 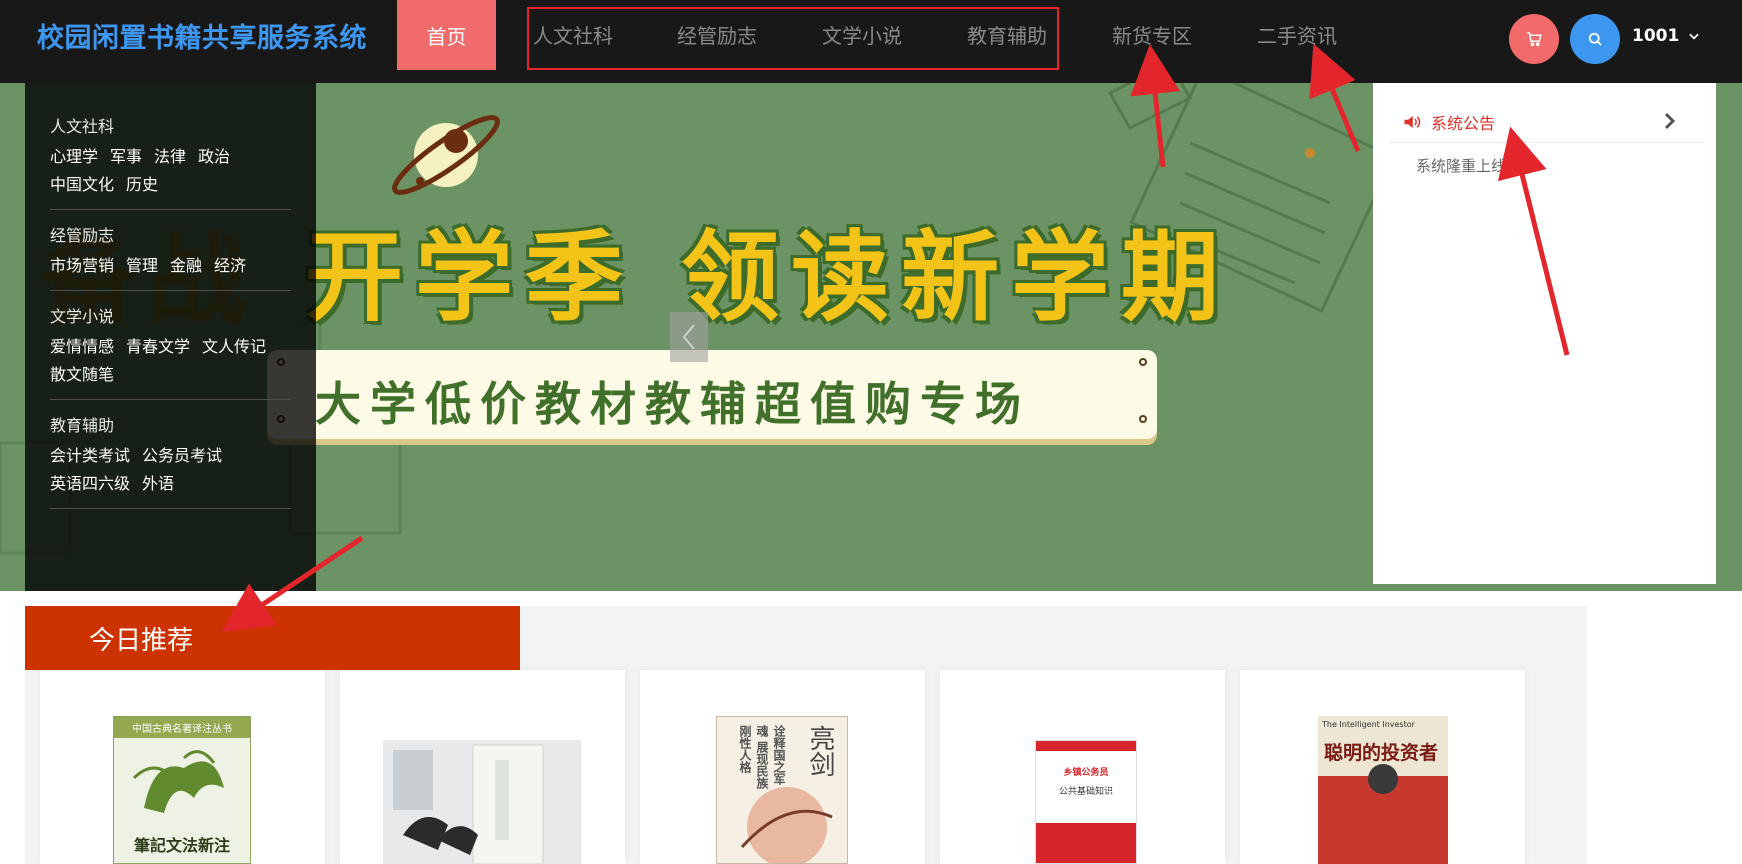 I want to click on category-group: 文学小说 爱情情感 青春文学 文人传记 散文随笔, so click(x=170, y=351).